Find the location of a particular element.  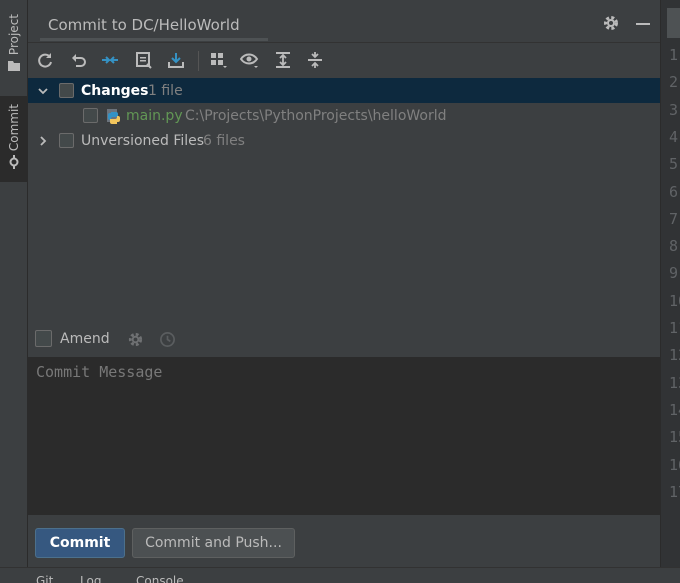

bottom-tool-tabs: Git Log Console is located at coordinates (340, 575).